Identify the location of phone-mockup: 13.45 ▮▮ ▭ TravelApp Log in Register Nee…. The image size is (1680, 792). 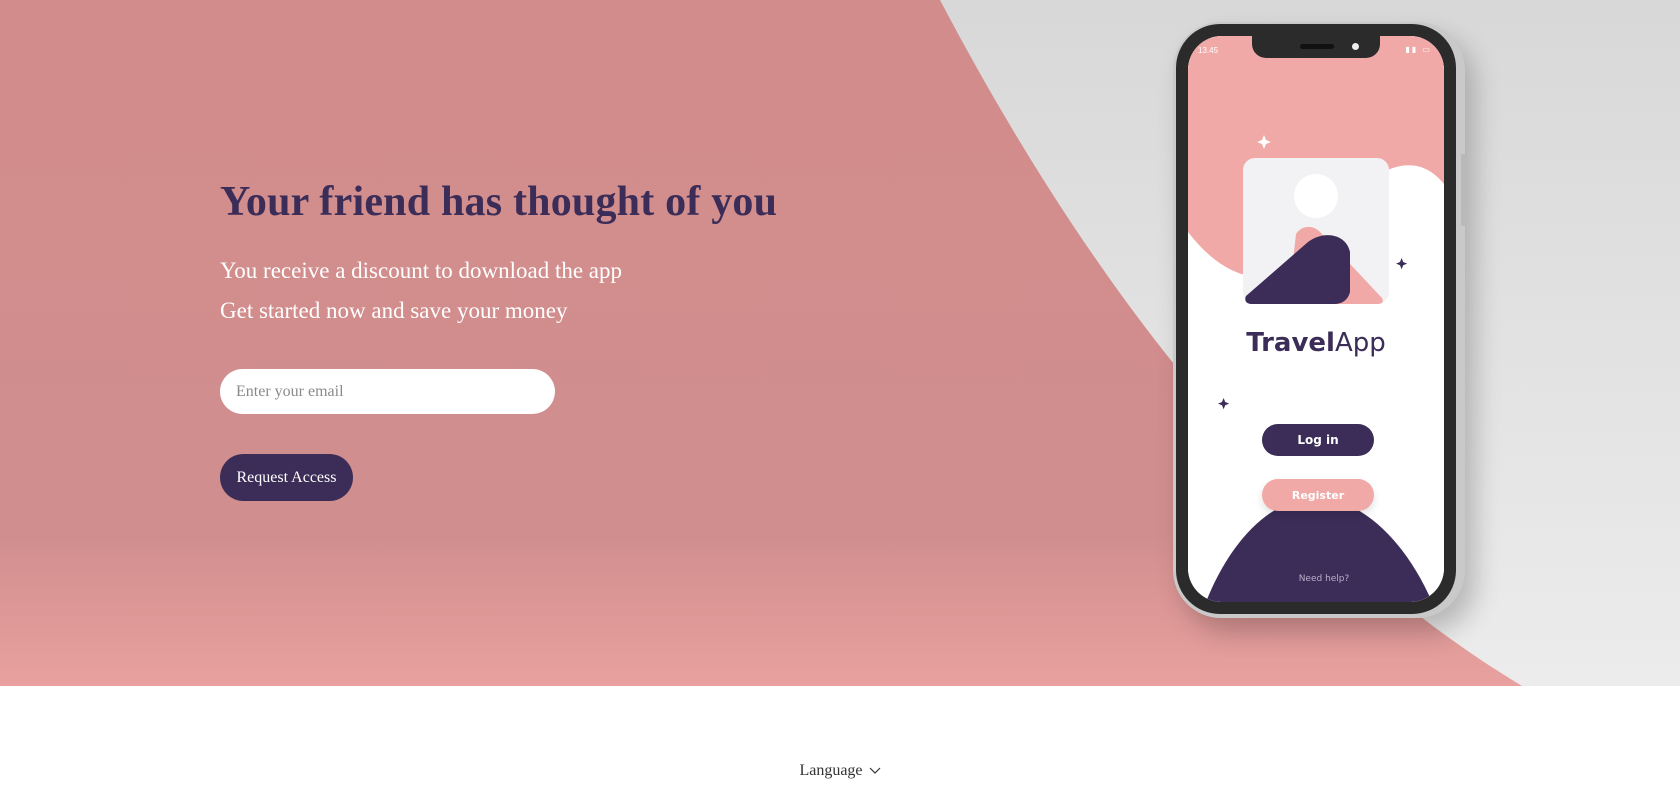
(1319, 320).